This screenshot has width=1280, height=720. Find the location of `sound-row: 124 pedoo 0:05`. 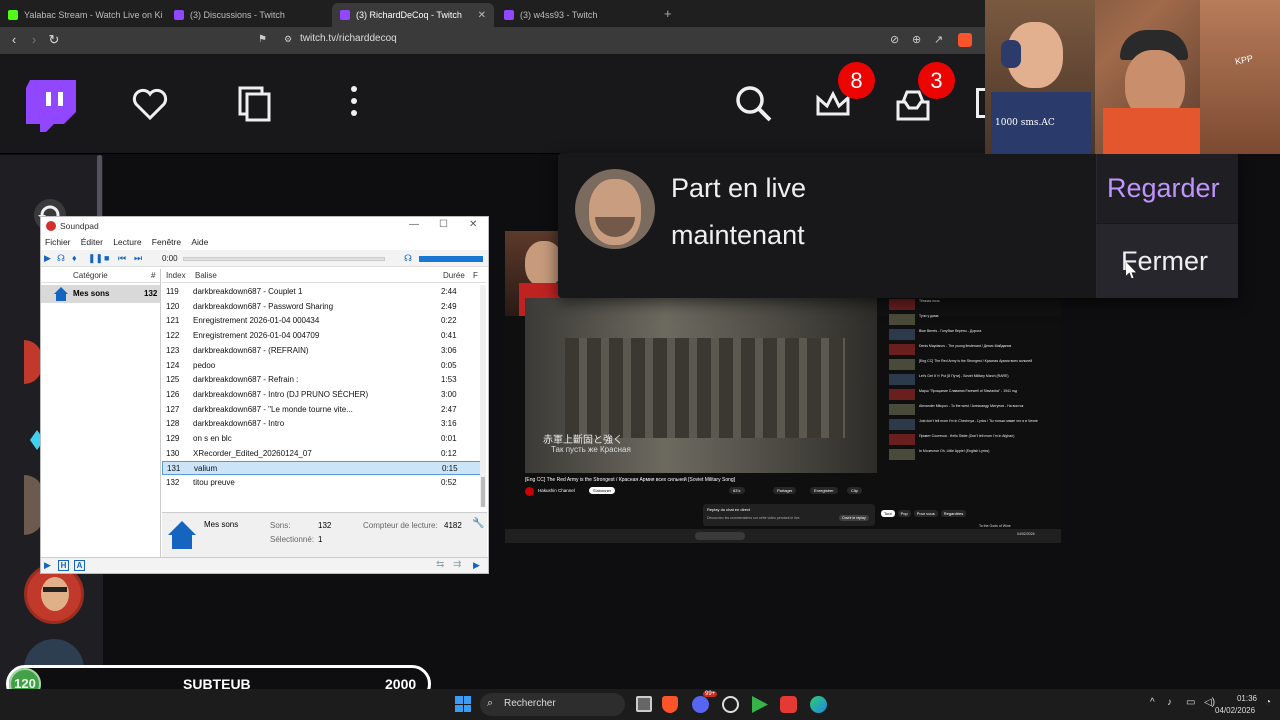

sound-row: 124 pedoo 0:05 is located at coordinates (322, 366).